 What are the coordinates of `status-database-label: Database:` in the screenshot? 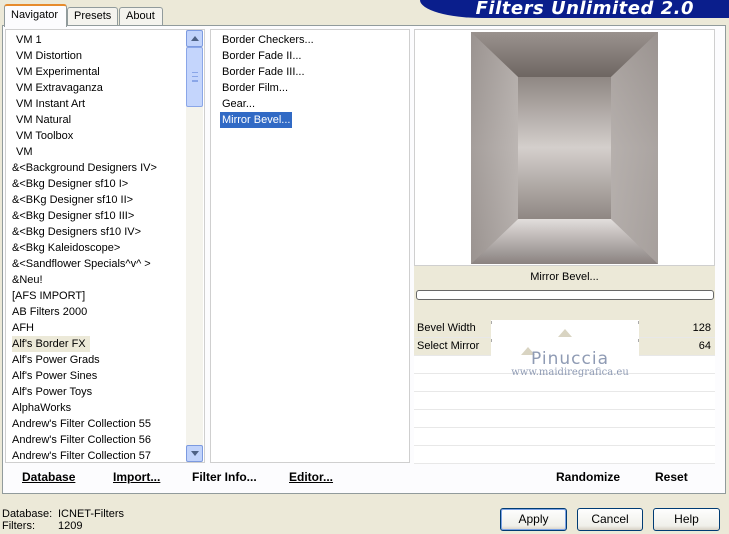 It's located at (27, 514).